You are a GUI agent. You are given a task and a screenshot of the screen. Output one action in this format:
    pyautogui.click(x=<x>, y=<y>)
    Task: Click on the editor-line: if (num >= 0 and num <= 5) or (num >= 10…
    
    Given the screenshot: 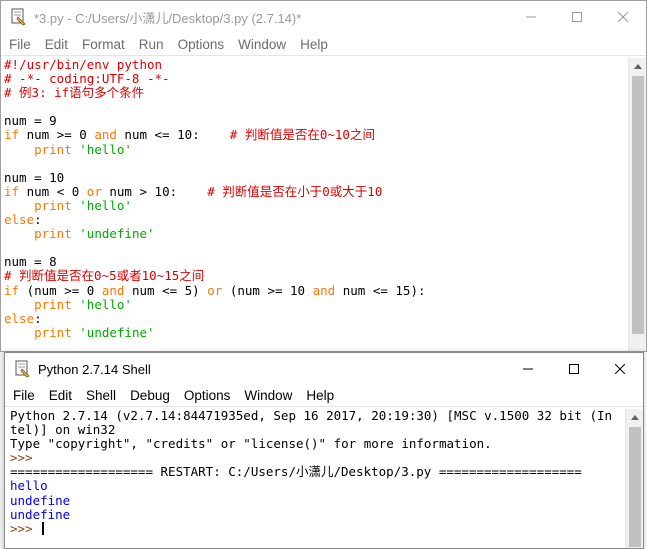 What is the action you would take?
    pyautogui.click(x=315, y=290)
    